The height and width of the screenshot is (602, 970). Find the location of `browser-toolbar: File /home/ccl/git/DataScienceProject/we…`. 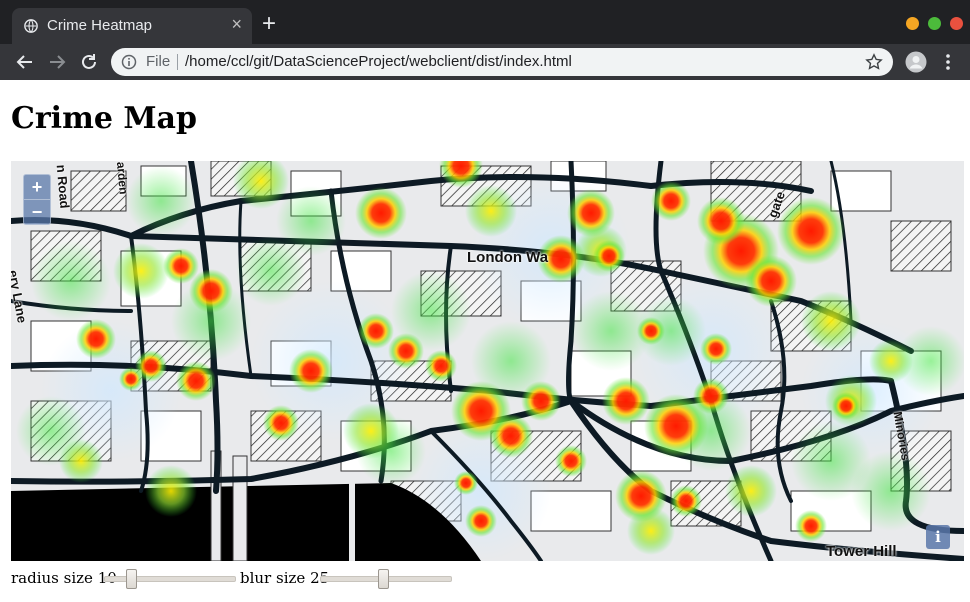

browser-toolbar: File /home/ccl/git/DataScienceProject/we… is located at coordinates (485, 62).